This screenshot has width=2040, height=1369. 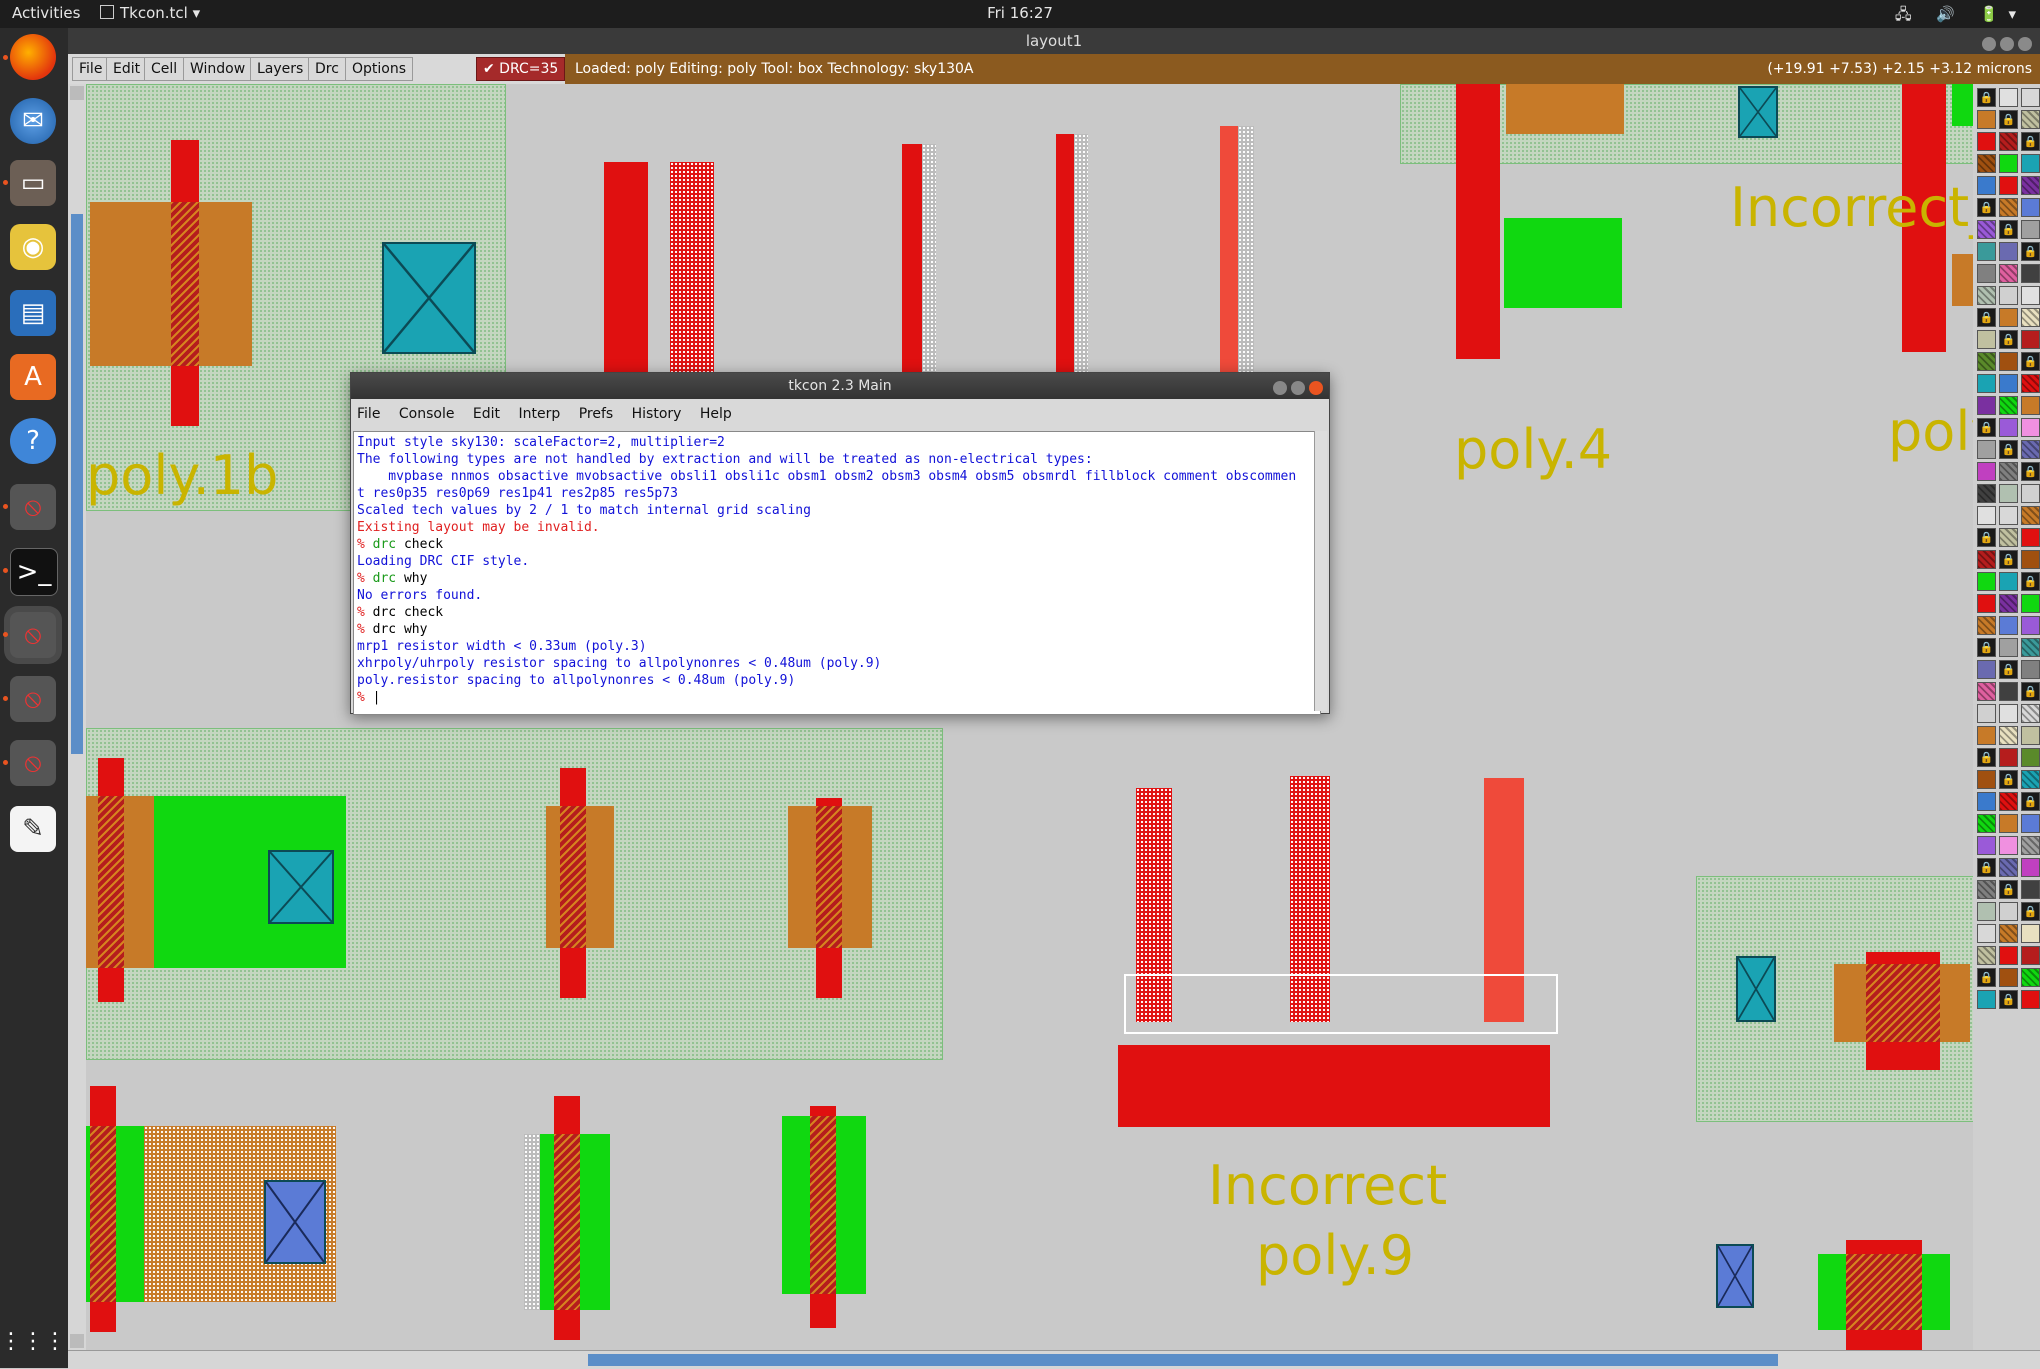 What do you see at coordinates (1183, 1360) in the screenshot?
I see `horizontal-scroll-thumb` at bounding box center [1183, 1360].